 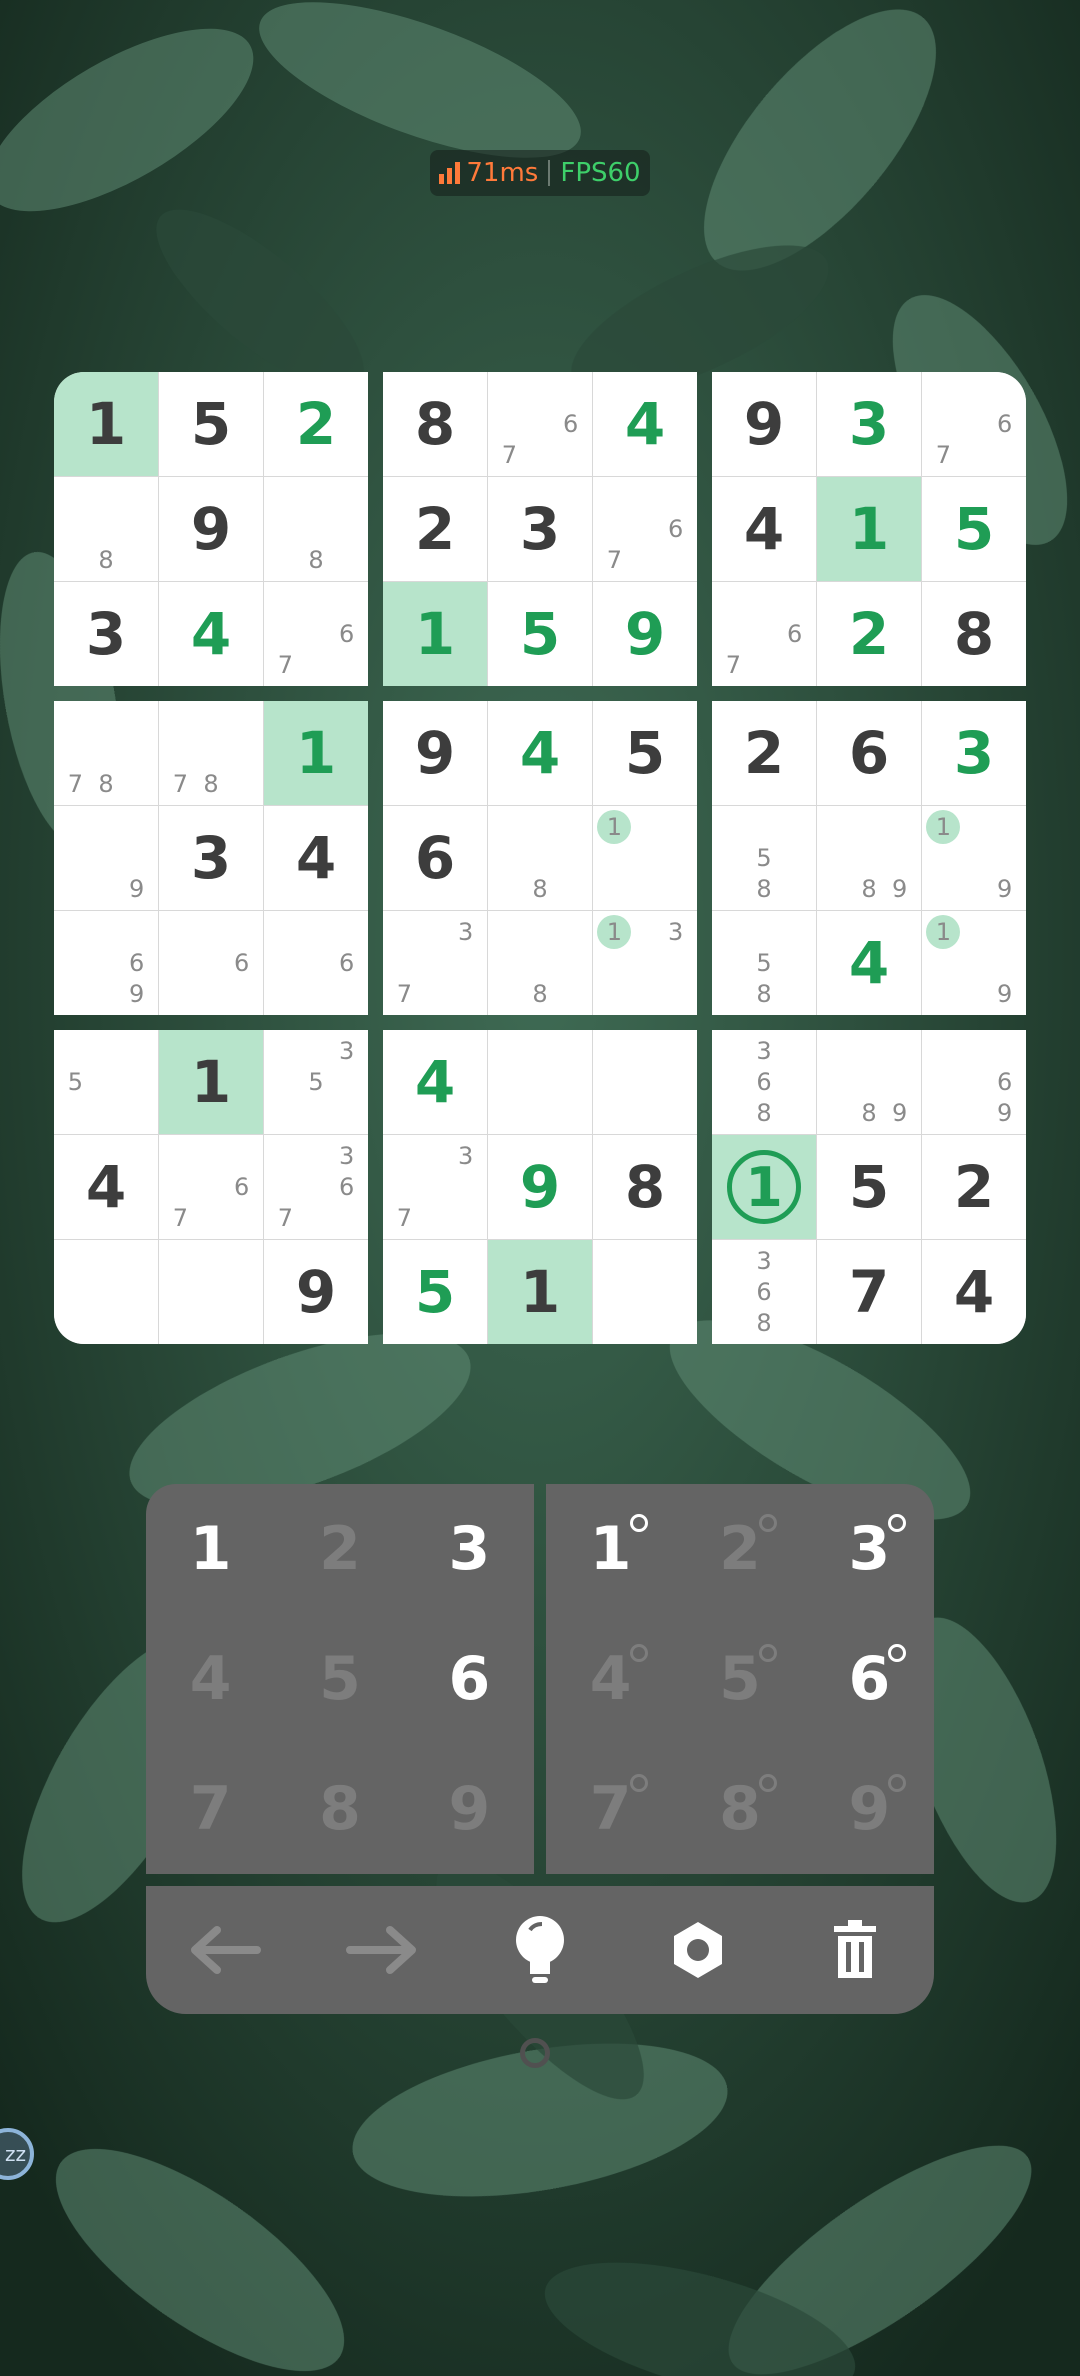 What do you see at coordinates (764, 1082) in the screenshot?
I see `sudoku-cell: 368` at bounding box center [764, 1082].